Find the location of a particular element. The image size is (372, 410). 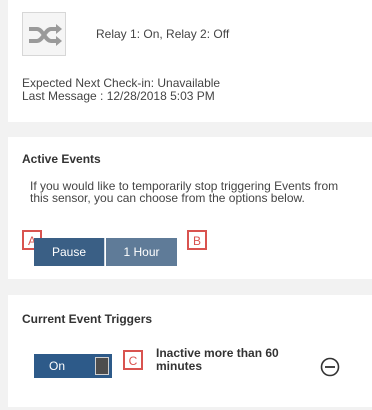

next-checkin-text: Expected Next Check-in: Unavailable is located at coordinates (121, 83).